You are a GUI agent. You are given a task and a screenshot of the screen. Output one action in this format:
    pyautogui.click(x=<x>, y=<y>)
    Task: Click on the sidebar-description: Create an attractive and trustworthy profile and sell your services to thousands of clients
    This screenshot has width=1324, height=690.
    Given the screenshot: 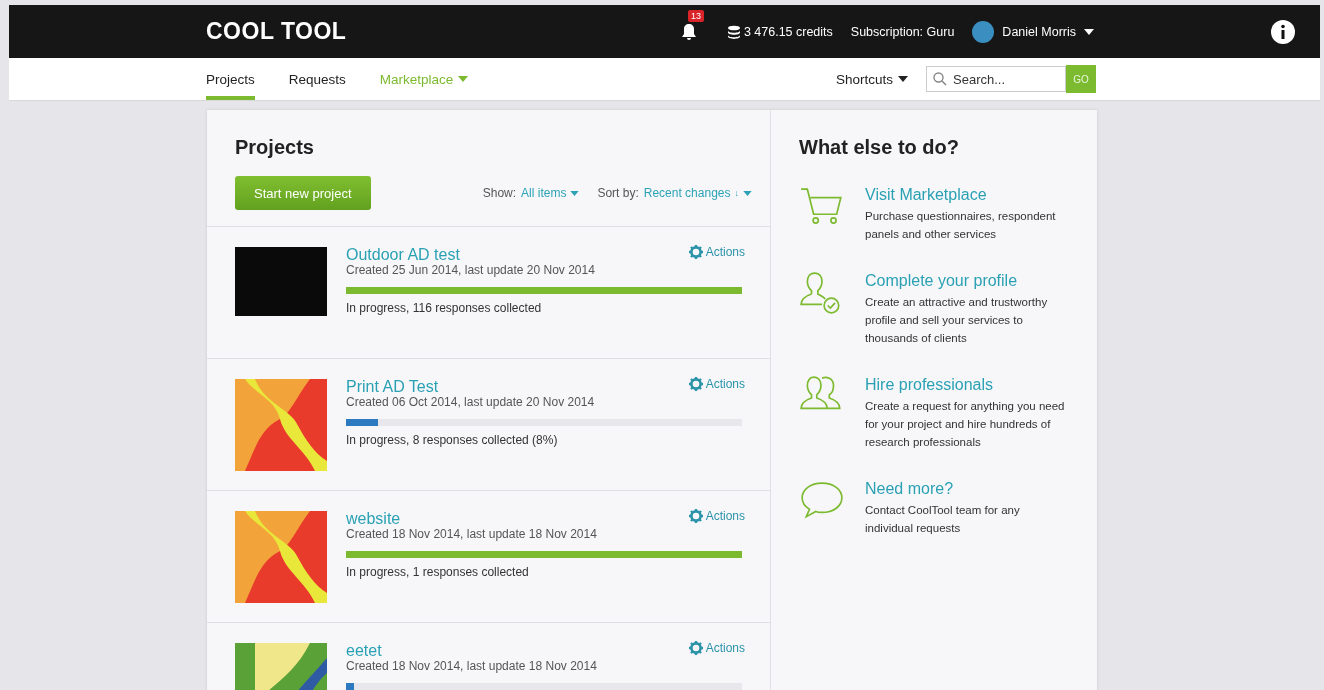 What is the action you would take?
    pyautogui.click(x=957, y=320)
    